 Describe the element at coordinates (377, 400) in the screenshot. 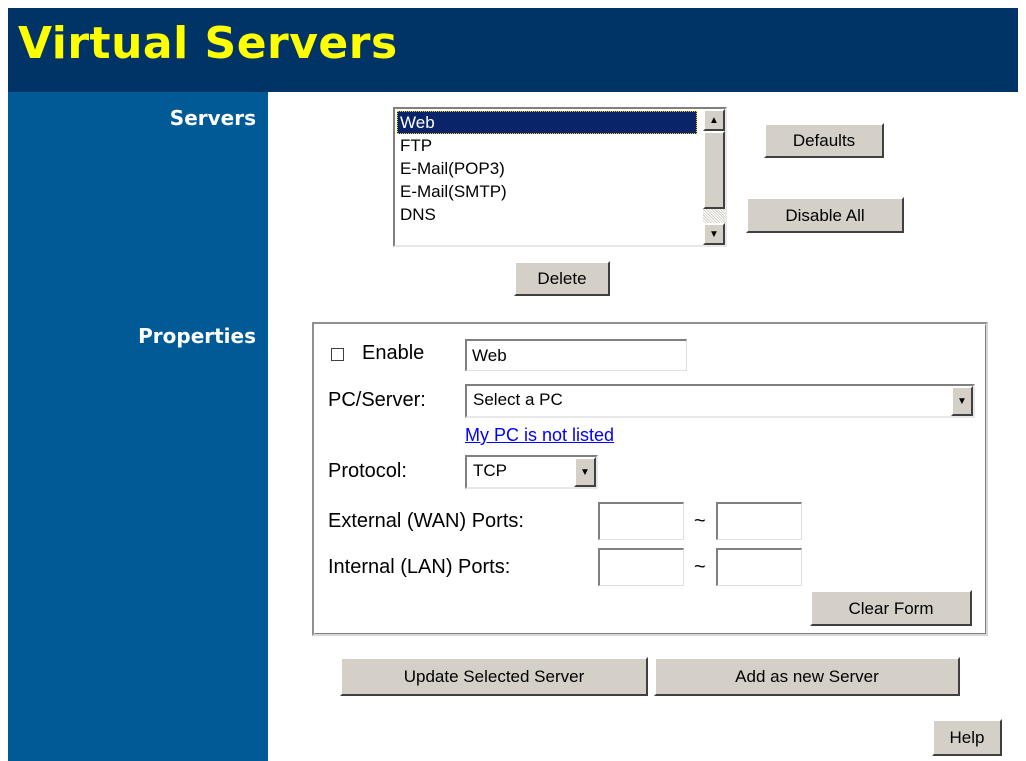

I see `pc-server-label: PC/Server:` at that location.